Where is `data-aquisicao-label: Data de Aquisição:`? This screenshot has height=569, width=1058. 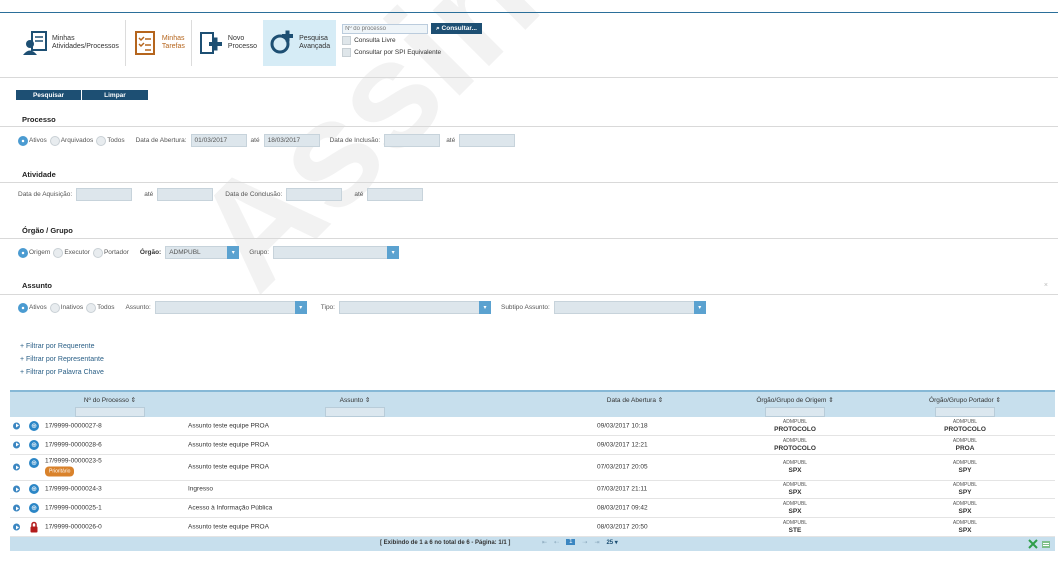 data-aquisicao-label: Data de Aquisição: is located at coordinates (45, 194).